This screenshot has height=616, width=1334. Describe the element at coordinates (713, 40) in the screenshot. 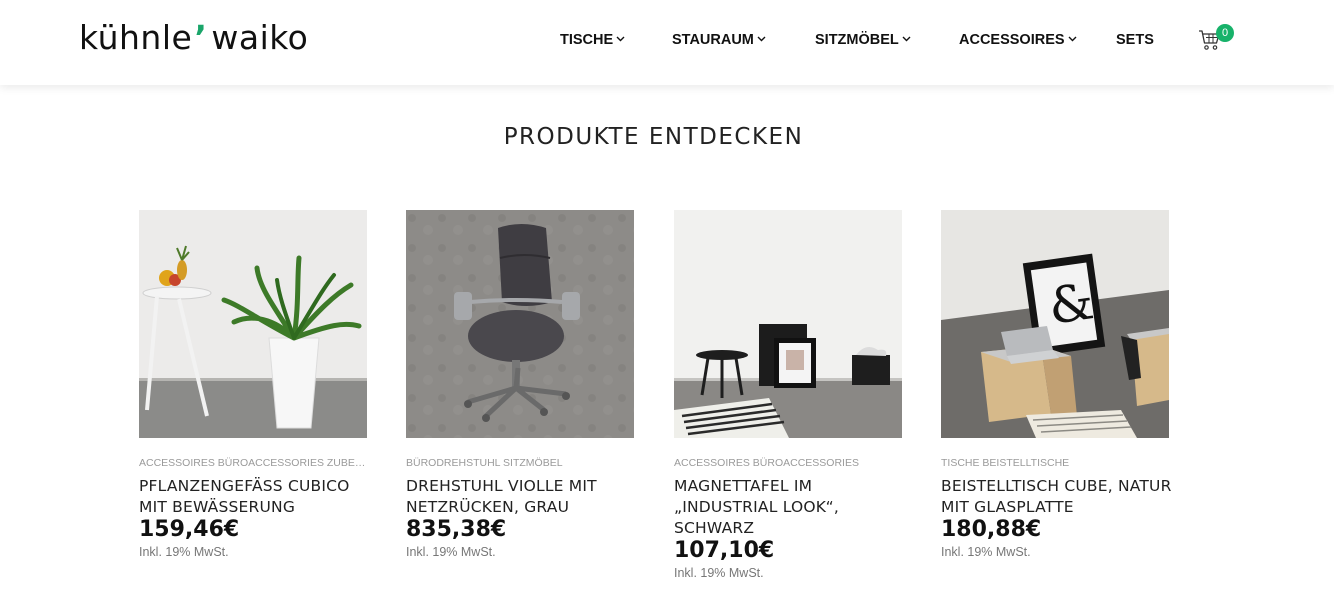

I see `nav-label: STAURAUM` at that location.